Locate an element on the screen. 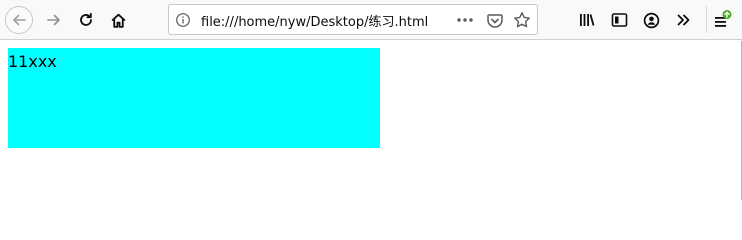  sidebar-icon is located at coordinates (619, 20).